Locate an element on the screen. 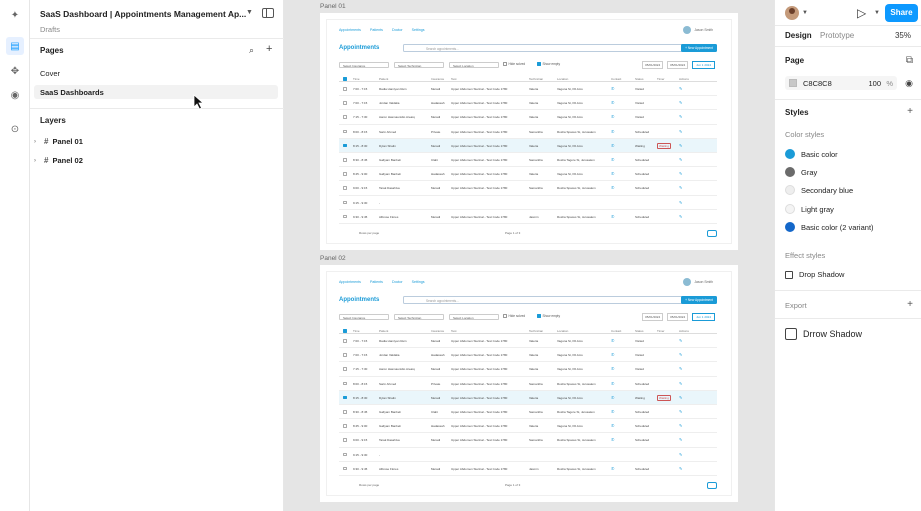 The width and height of the screenshot is (921, 511). frame-label: Panel 01 is located at coordinates (333, 6).